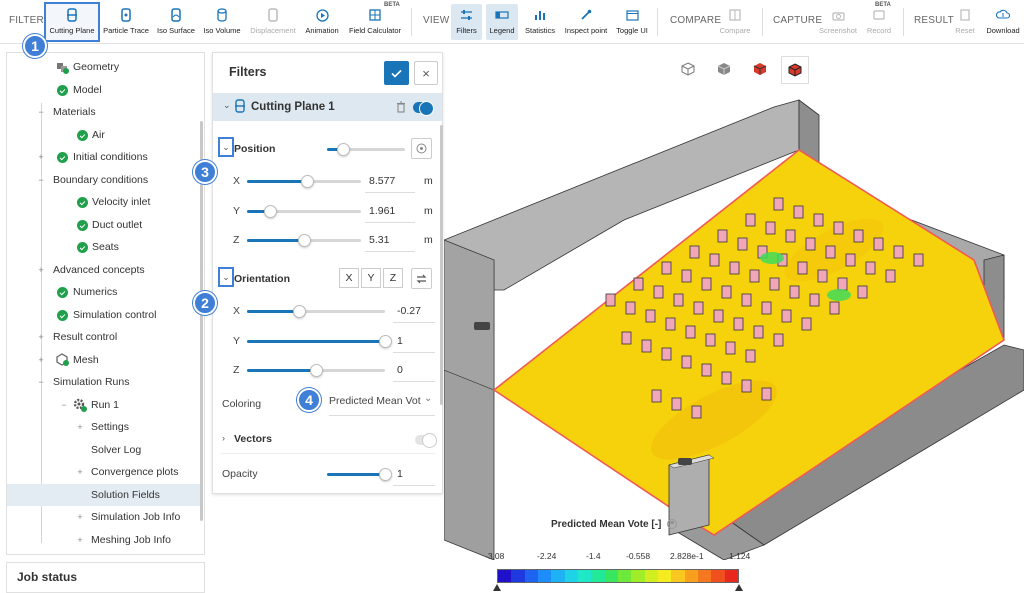  I want to click on statistics-button: Statistics, so click(540, 22).